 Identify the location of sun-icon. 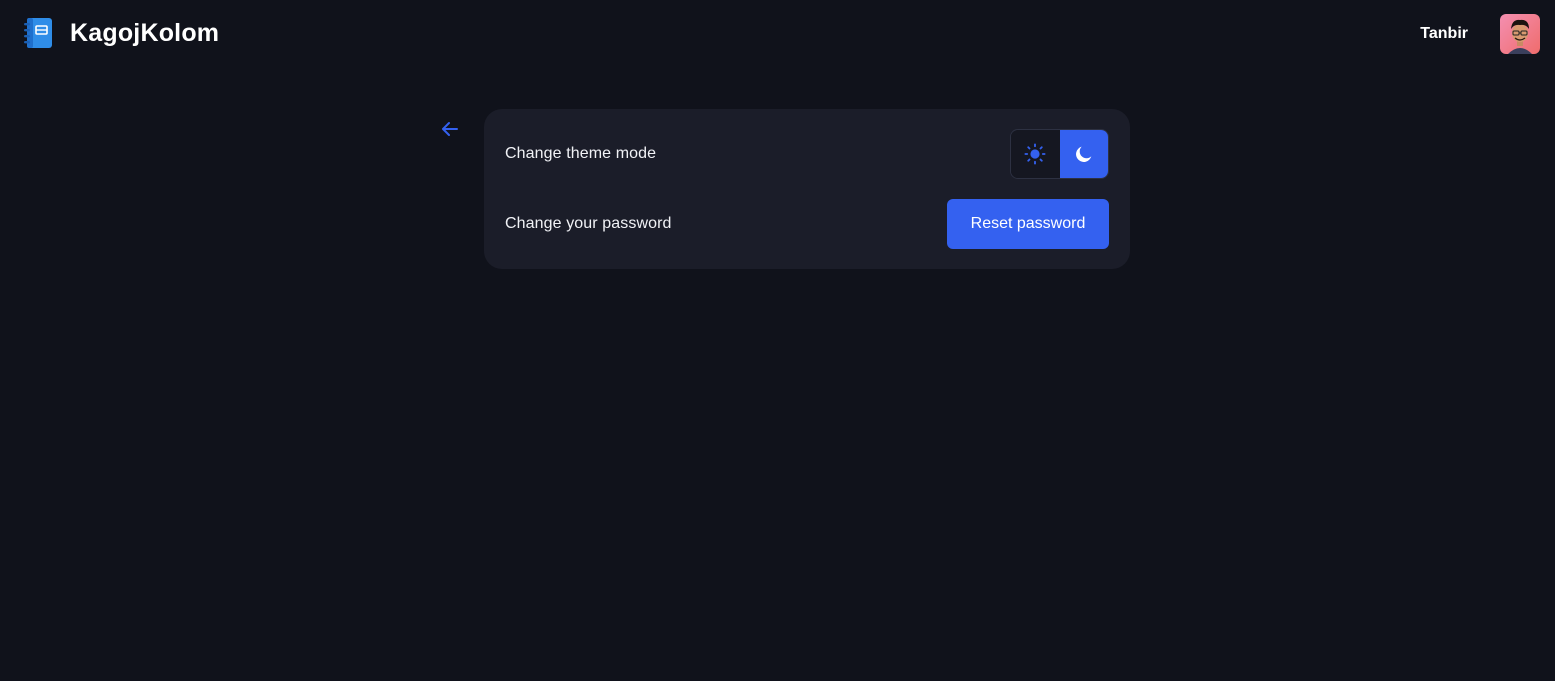
(1035, 154).